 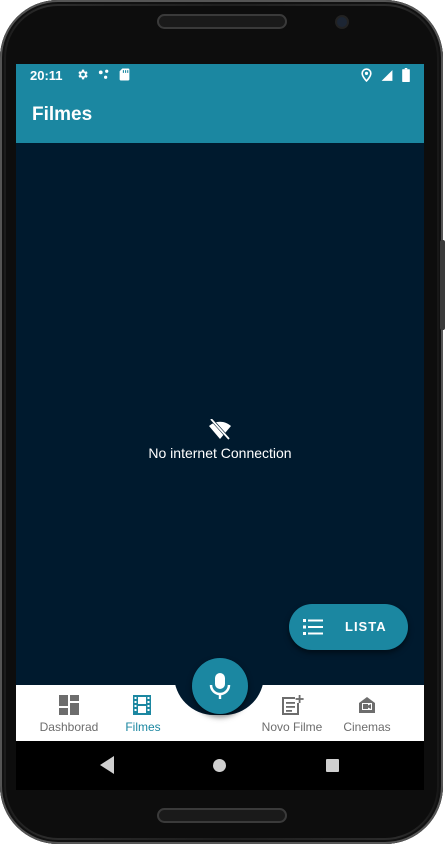 I want to click on location-icon, so click(x=366, y=75).